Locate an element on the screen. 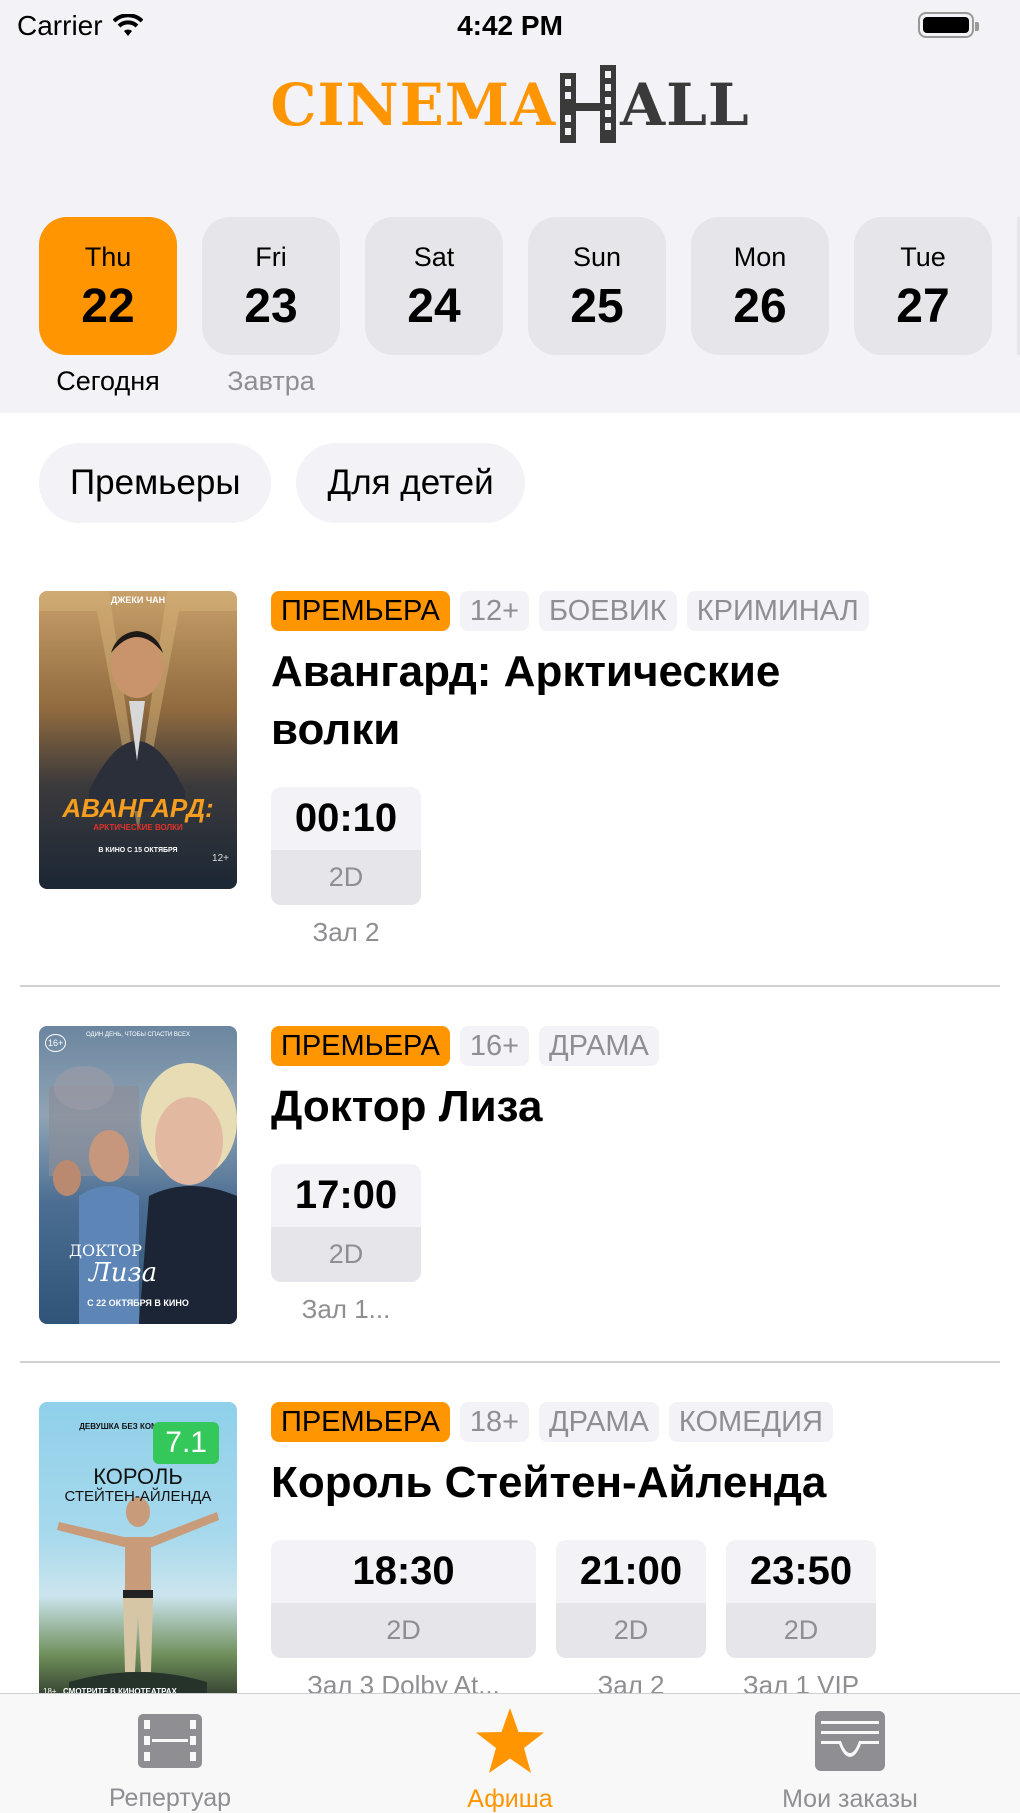  tab-repertoire: Репертуар is located at coordinates (170, 1753).